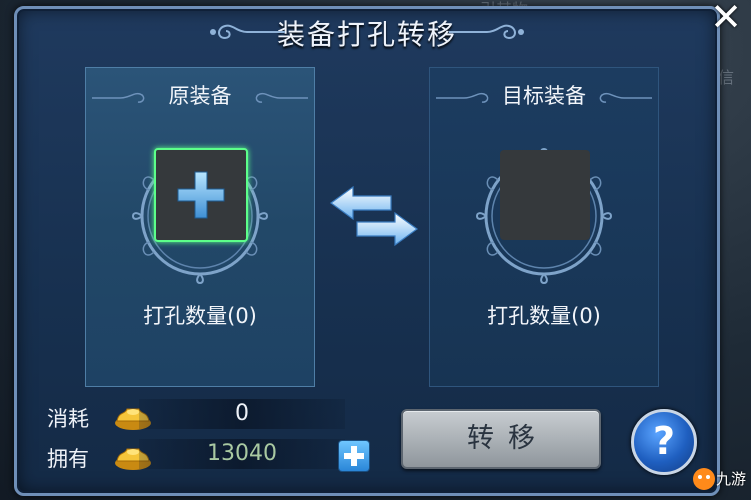 This screenshot has height=500, width=751. Describe the element at coordinates (200, 316) in the screenshot. I see `source-hole-count: 打孔数量(0)` at that location.